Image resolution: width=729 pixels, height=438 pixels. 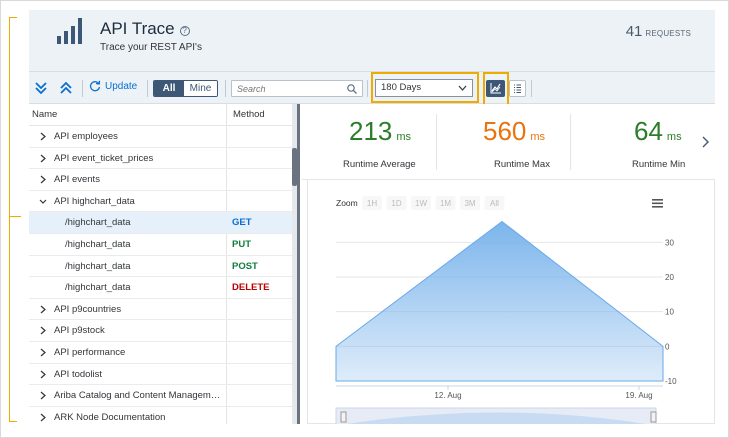 What do you see at coordinates (66, 88) in the screenshot?
I see `expand-all-icon` at bounding box center [66, 88].